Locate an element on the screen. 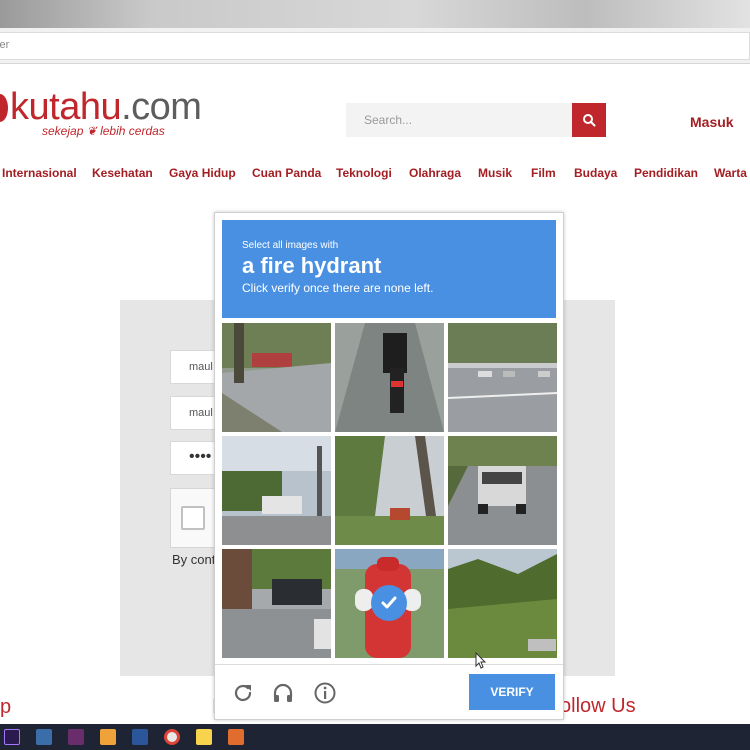  tile-image-pickup-truck is located at coordinates (502, 490).